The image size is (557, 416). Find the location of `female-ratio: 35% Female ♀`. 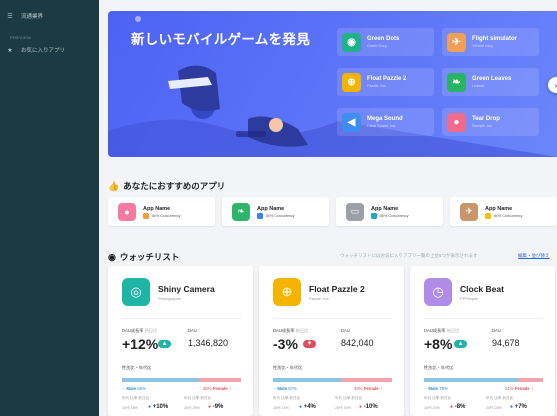

female-ratio: 35% Female ♀ is located at coordinates (218, 388).